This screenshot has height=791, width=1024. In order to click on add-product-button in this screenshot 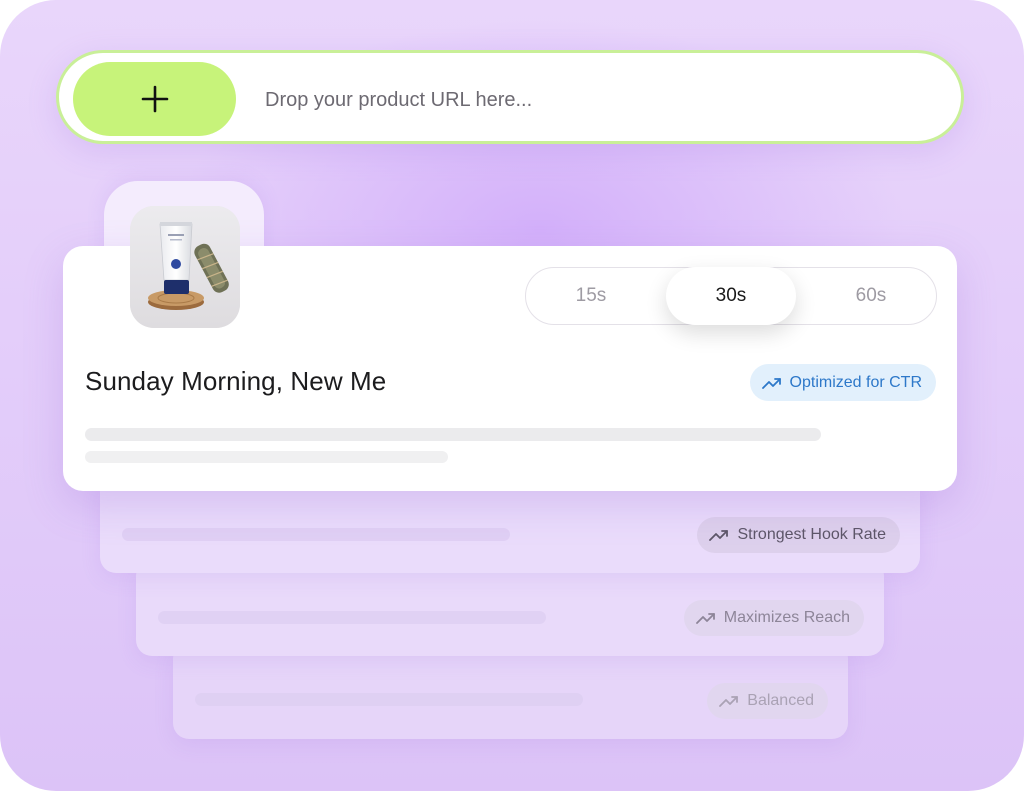, I will do `click(154, 99)`.